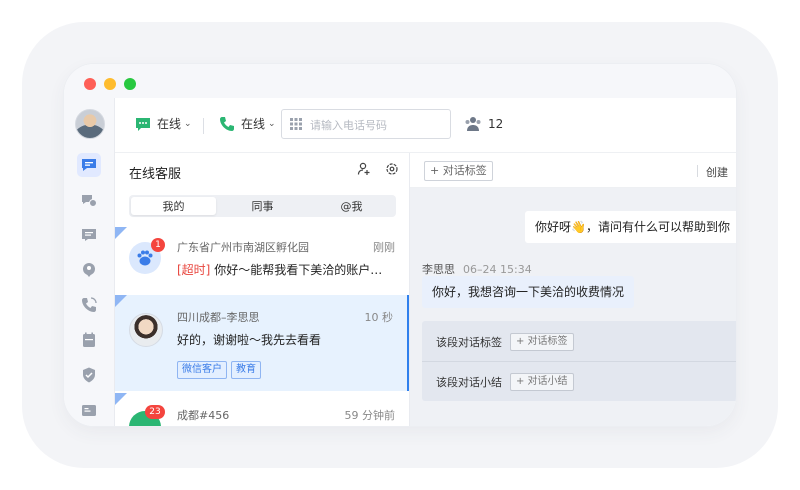  Describe the element at coordinates (697, 171) in the screenshot. I see `header-divider` at that location.